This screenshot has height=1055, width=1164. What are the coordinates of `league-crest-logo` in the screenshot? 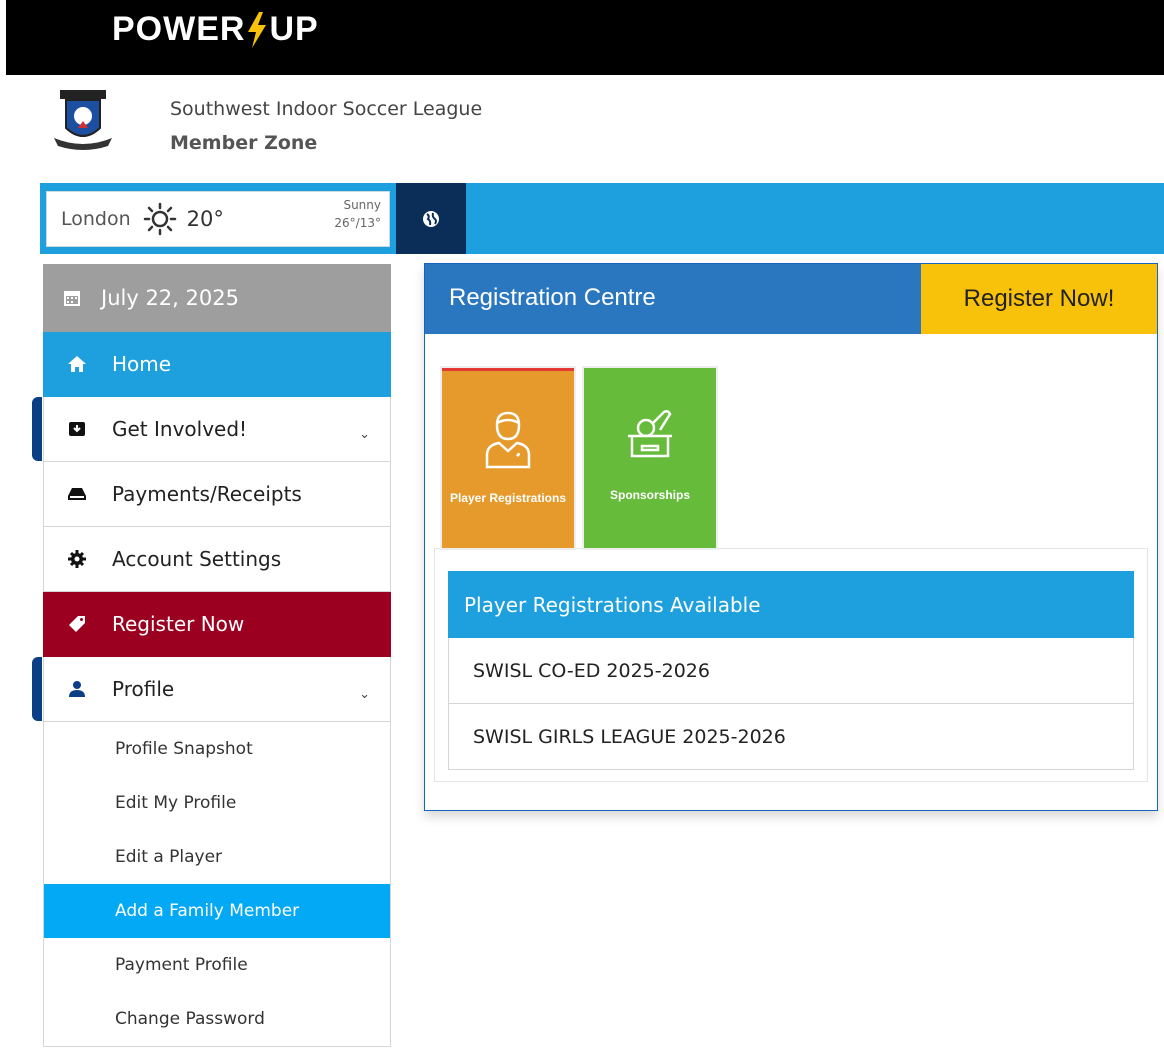 It's located at (83, 121).